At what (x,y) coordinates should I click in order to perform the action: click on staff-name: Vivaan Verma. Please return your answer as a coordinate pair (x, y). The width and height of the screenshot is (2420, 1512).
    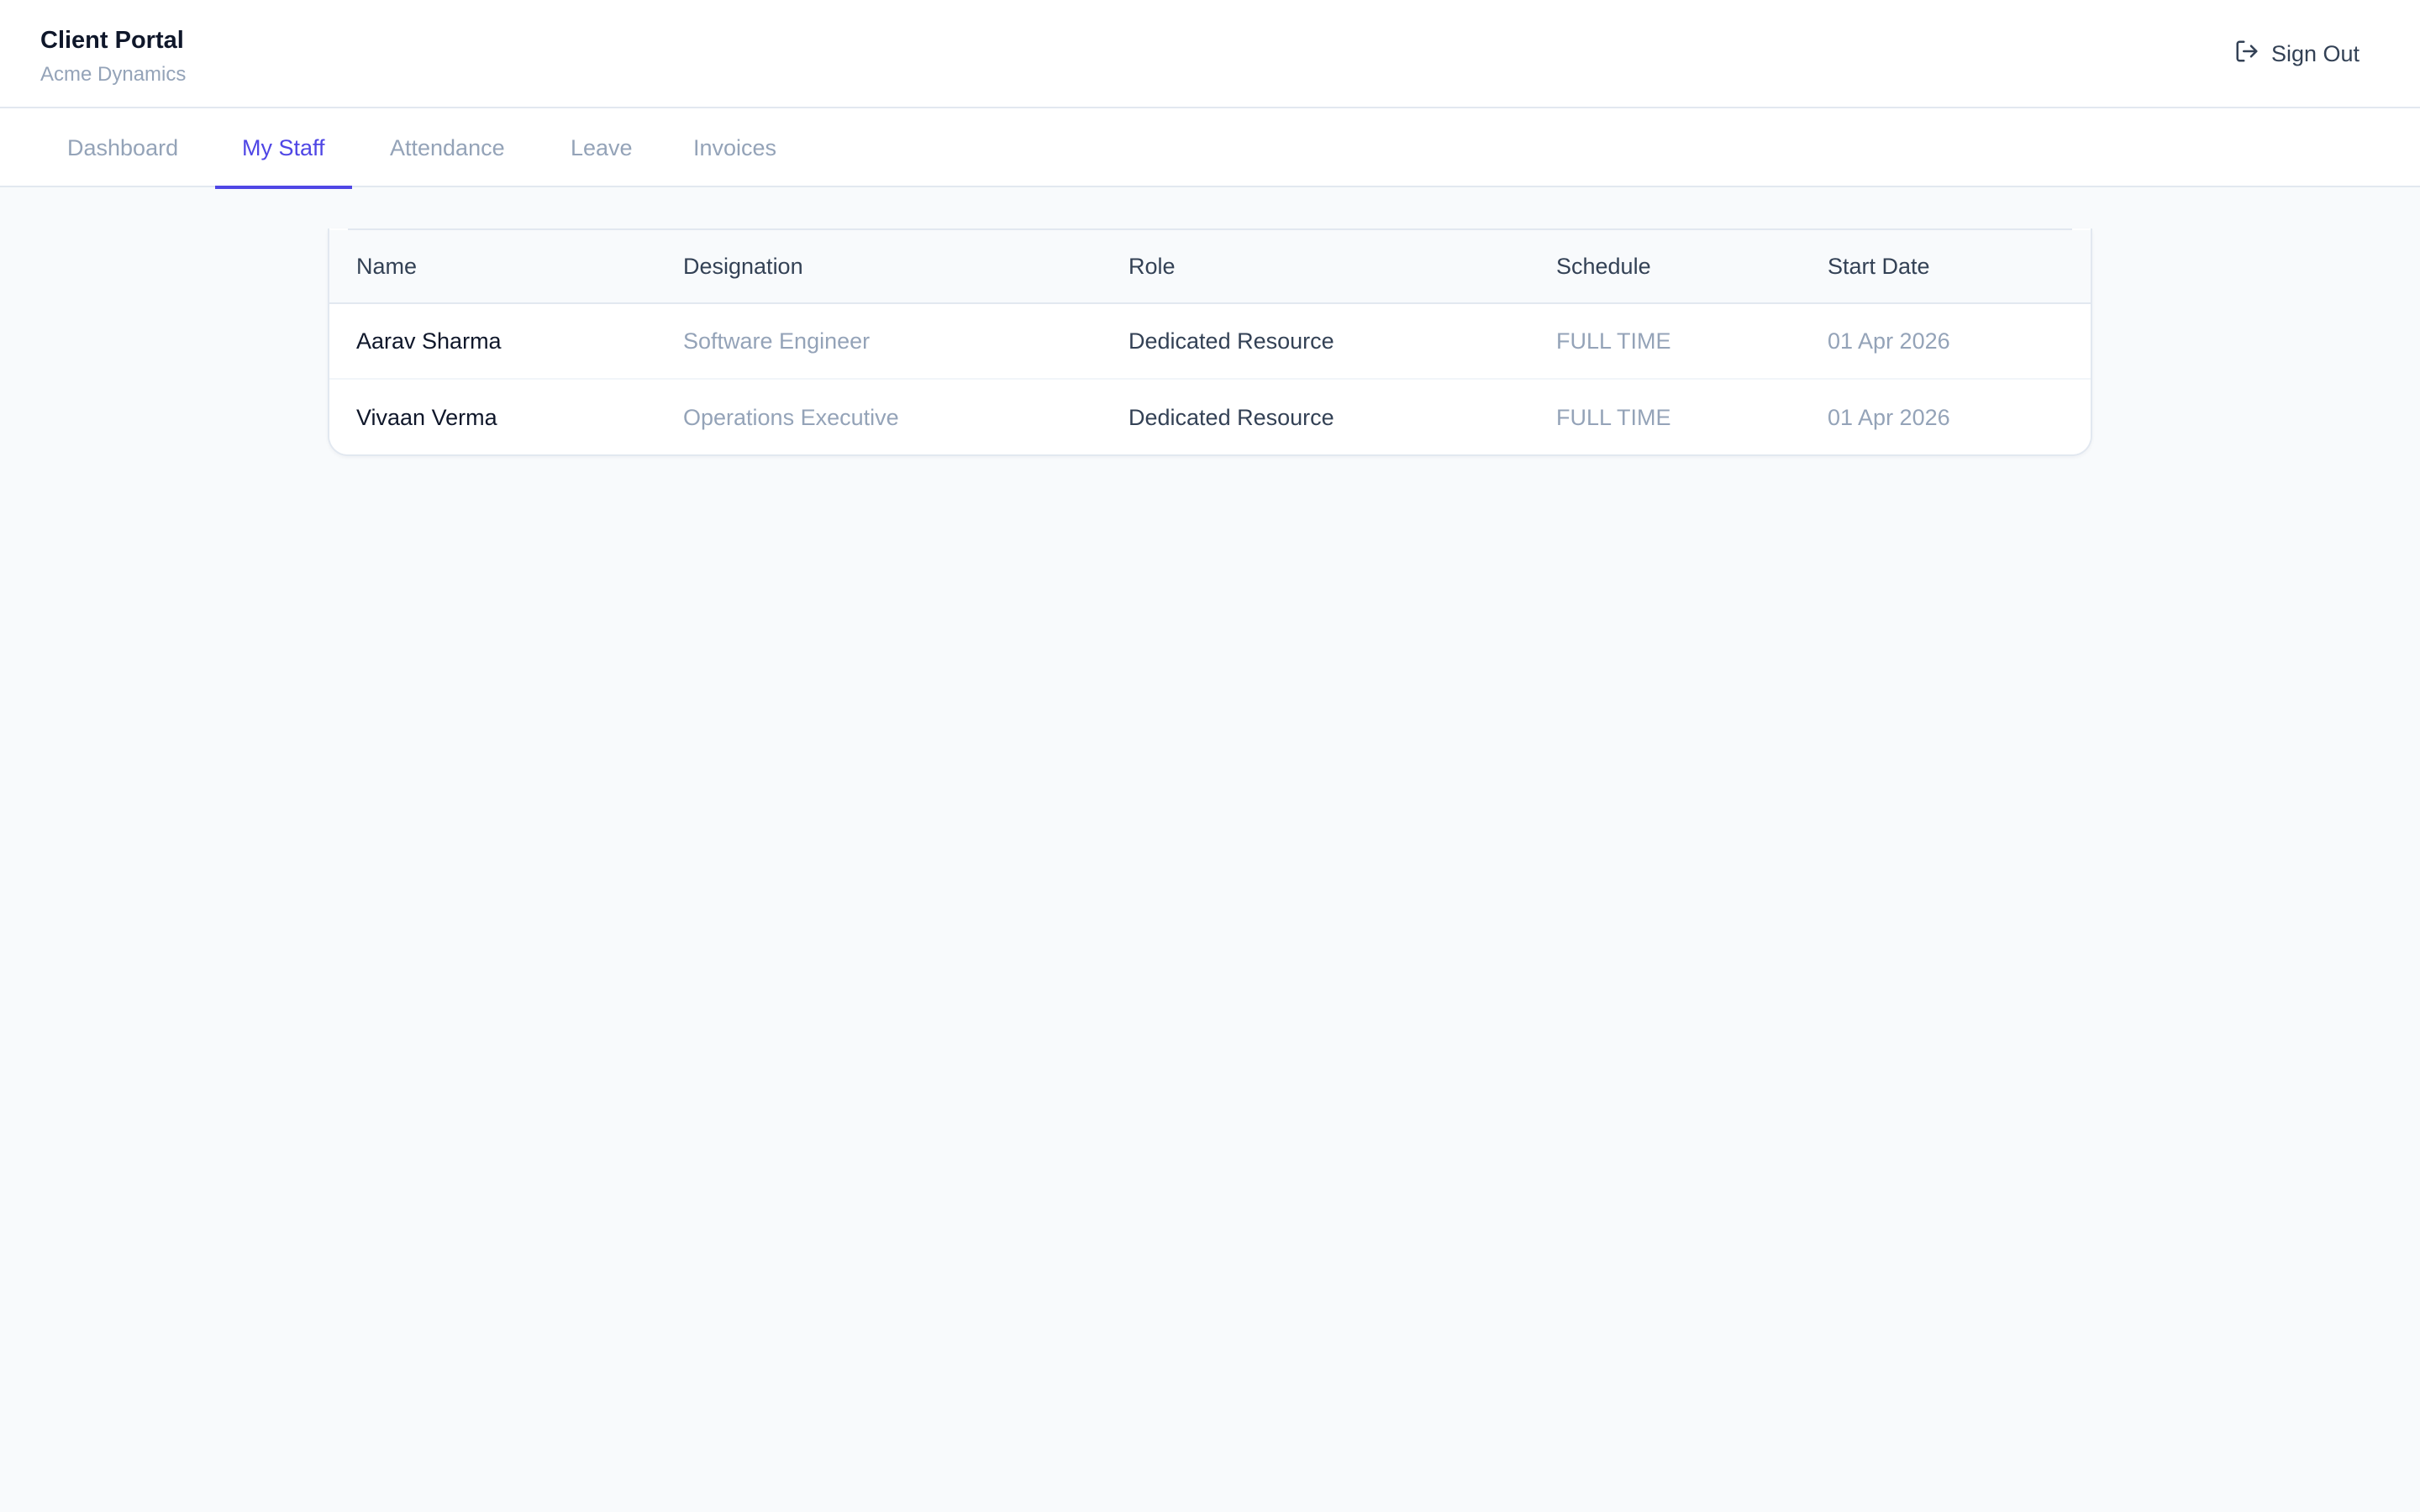
    Looking at the image, I should click on (427, 417).